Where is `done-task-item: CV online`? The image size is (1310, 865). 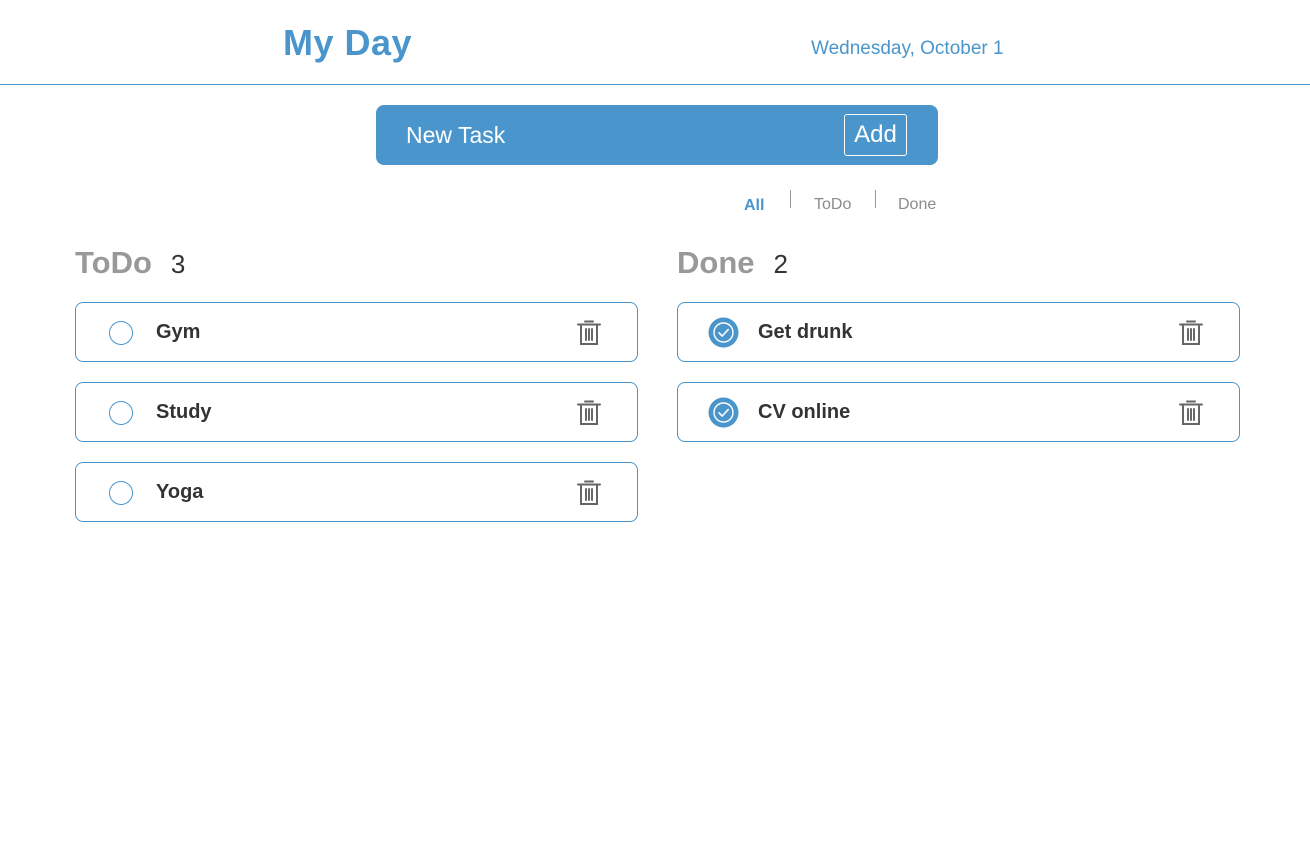 done-task-item: CV online is located at coordinates (958, 412).